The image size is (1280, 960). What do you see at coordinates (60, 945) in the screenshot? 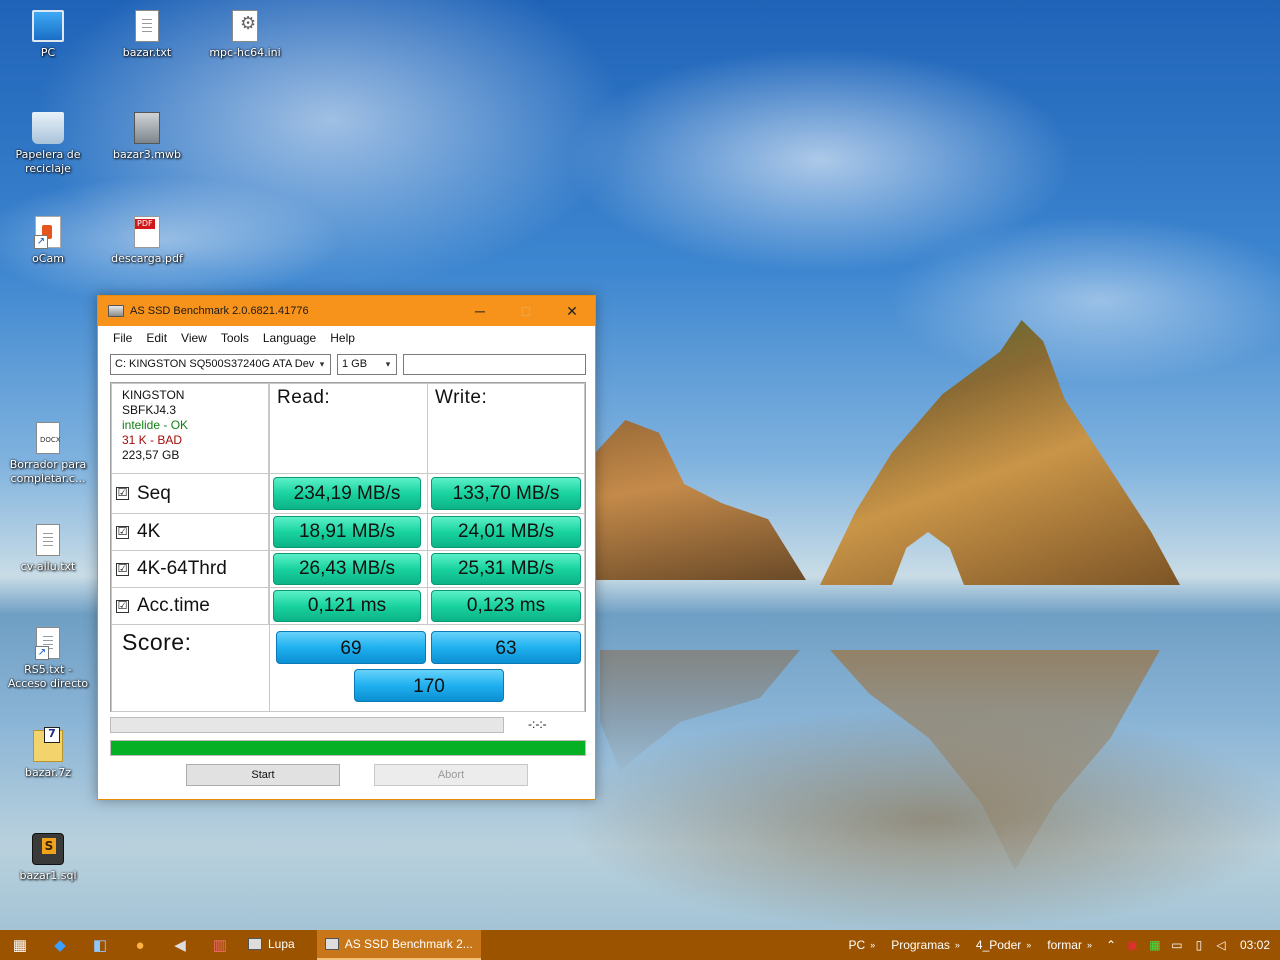
I see `vscode-icon: ◆` at bounding box center [60, 945].